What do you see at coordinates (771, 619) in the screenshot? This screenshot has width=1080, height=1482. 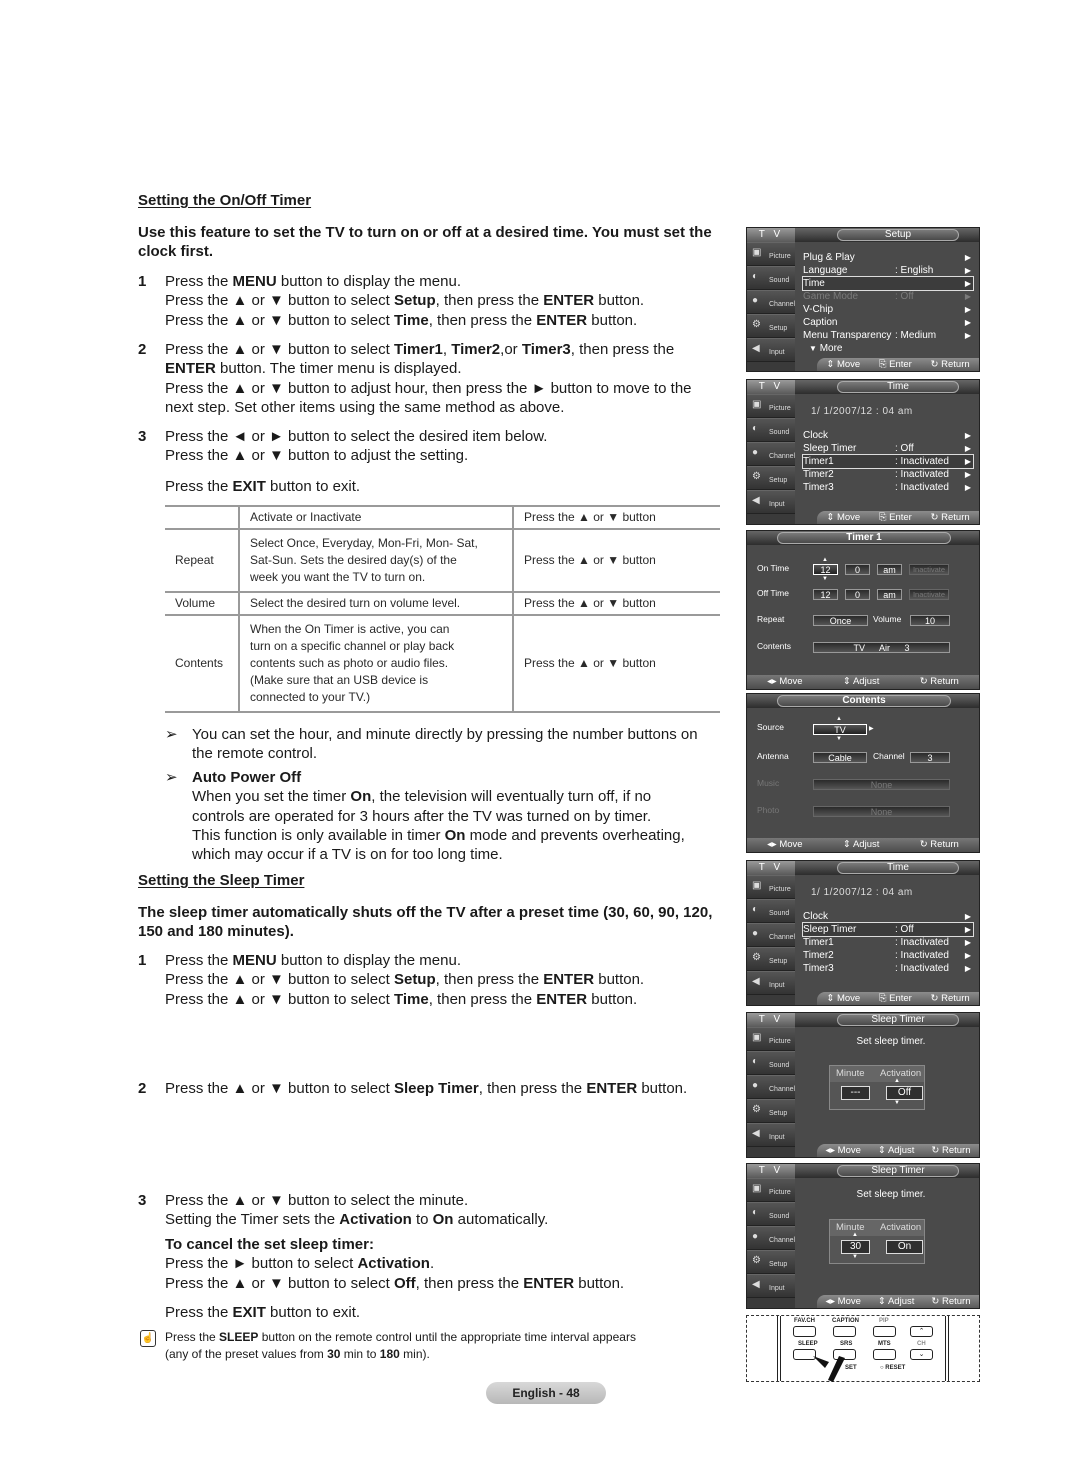 I see `repeat-label: Repeat` at bounding box center [771, 619].